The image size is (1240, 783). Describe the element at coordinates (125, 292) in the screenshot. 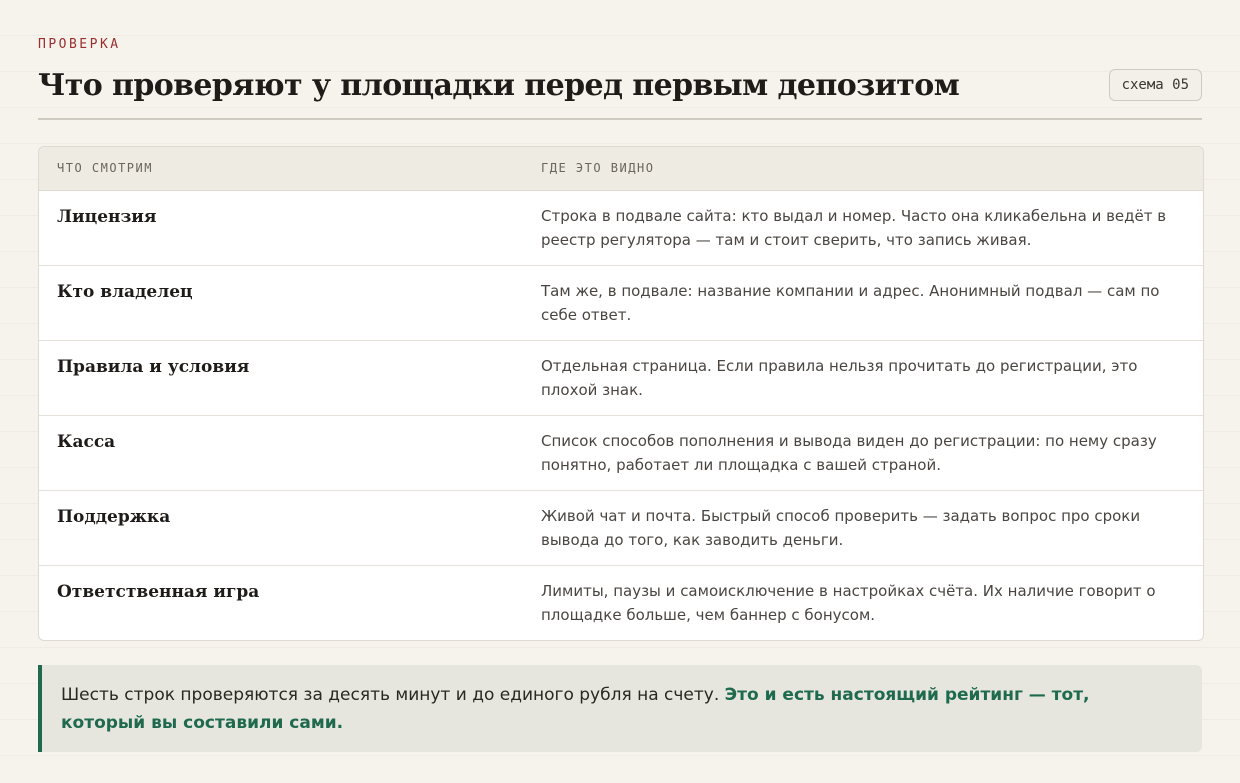

I see `row-key: Кто владелец` at that location.